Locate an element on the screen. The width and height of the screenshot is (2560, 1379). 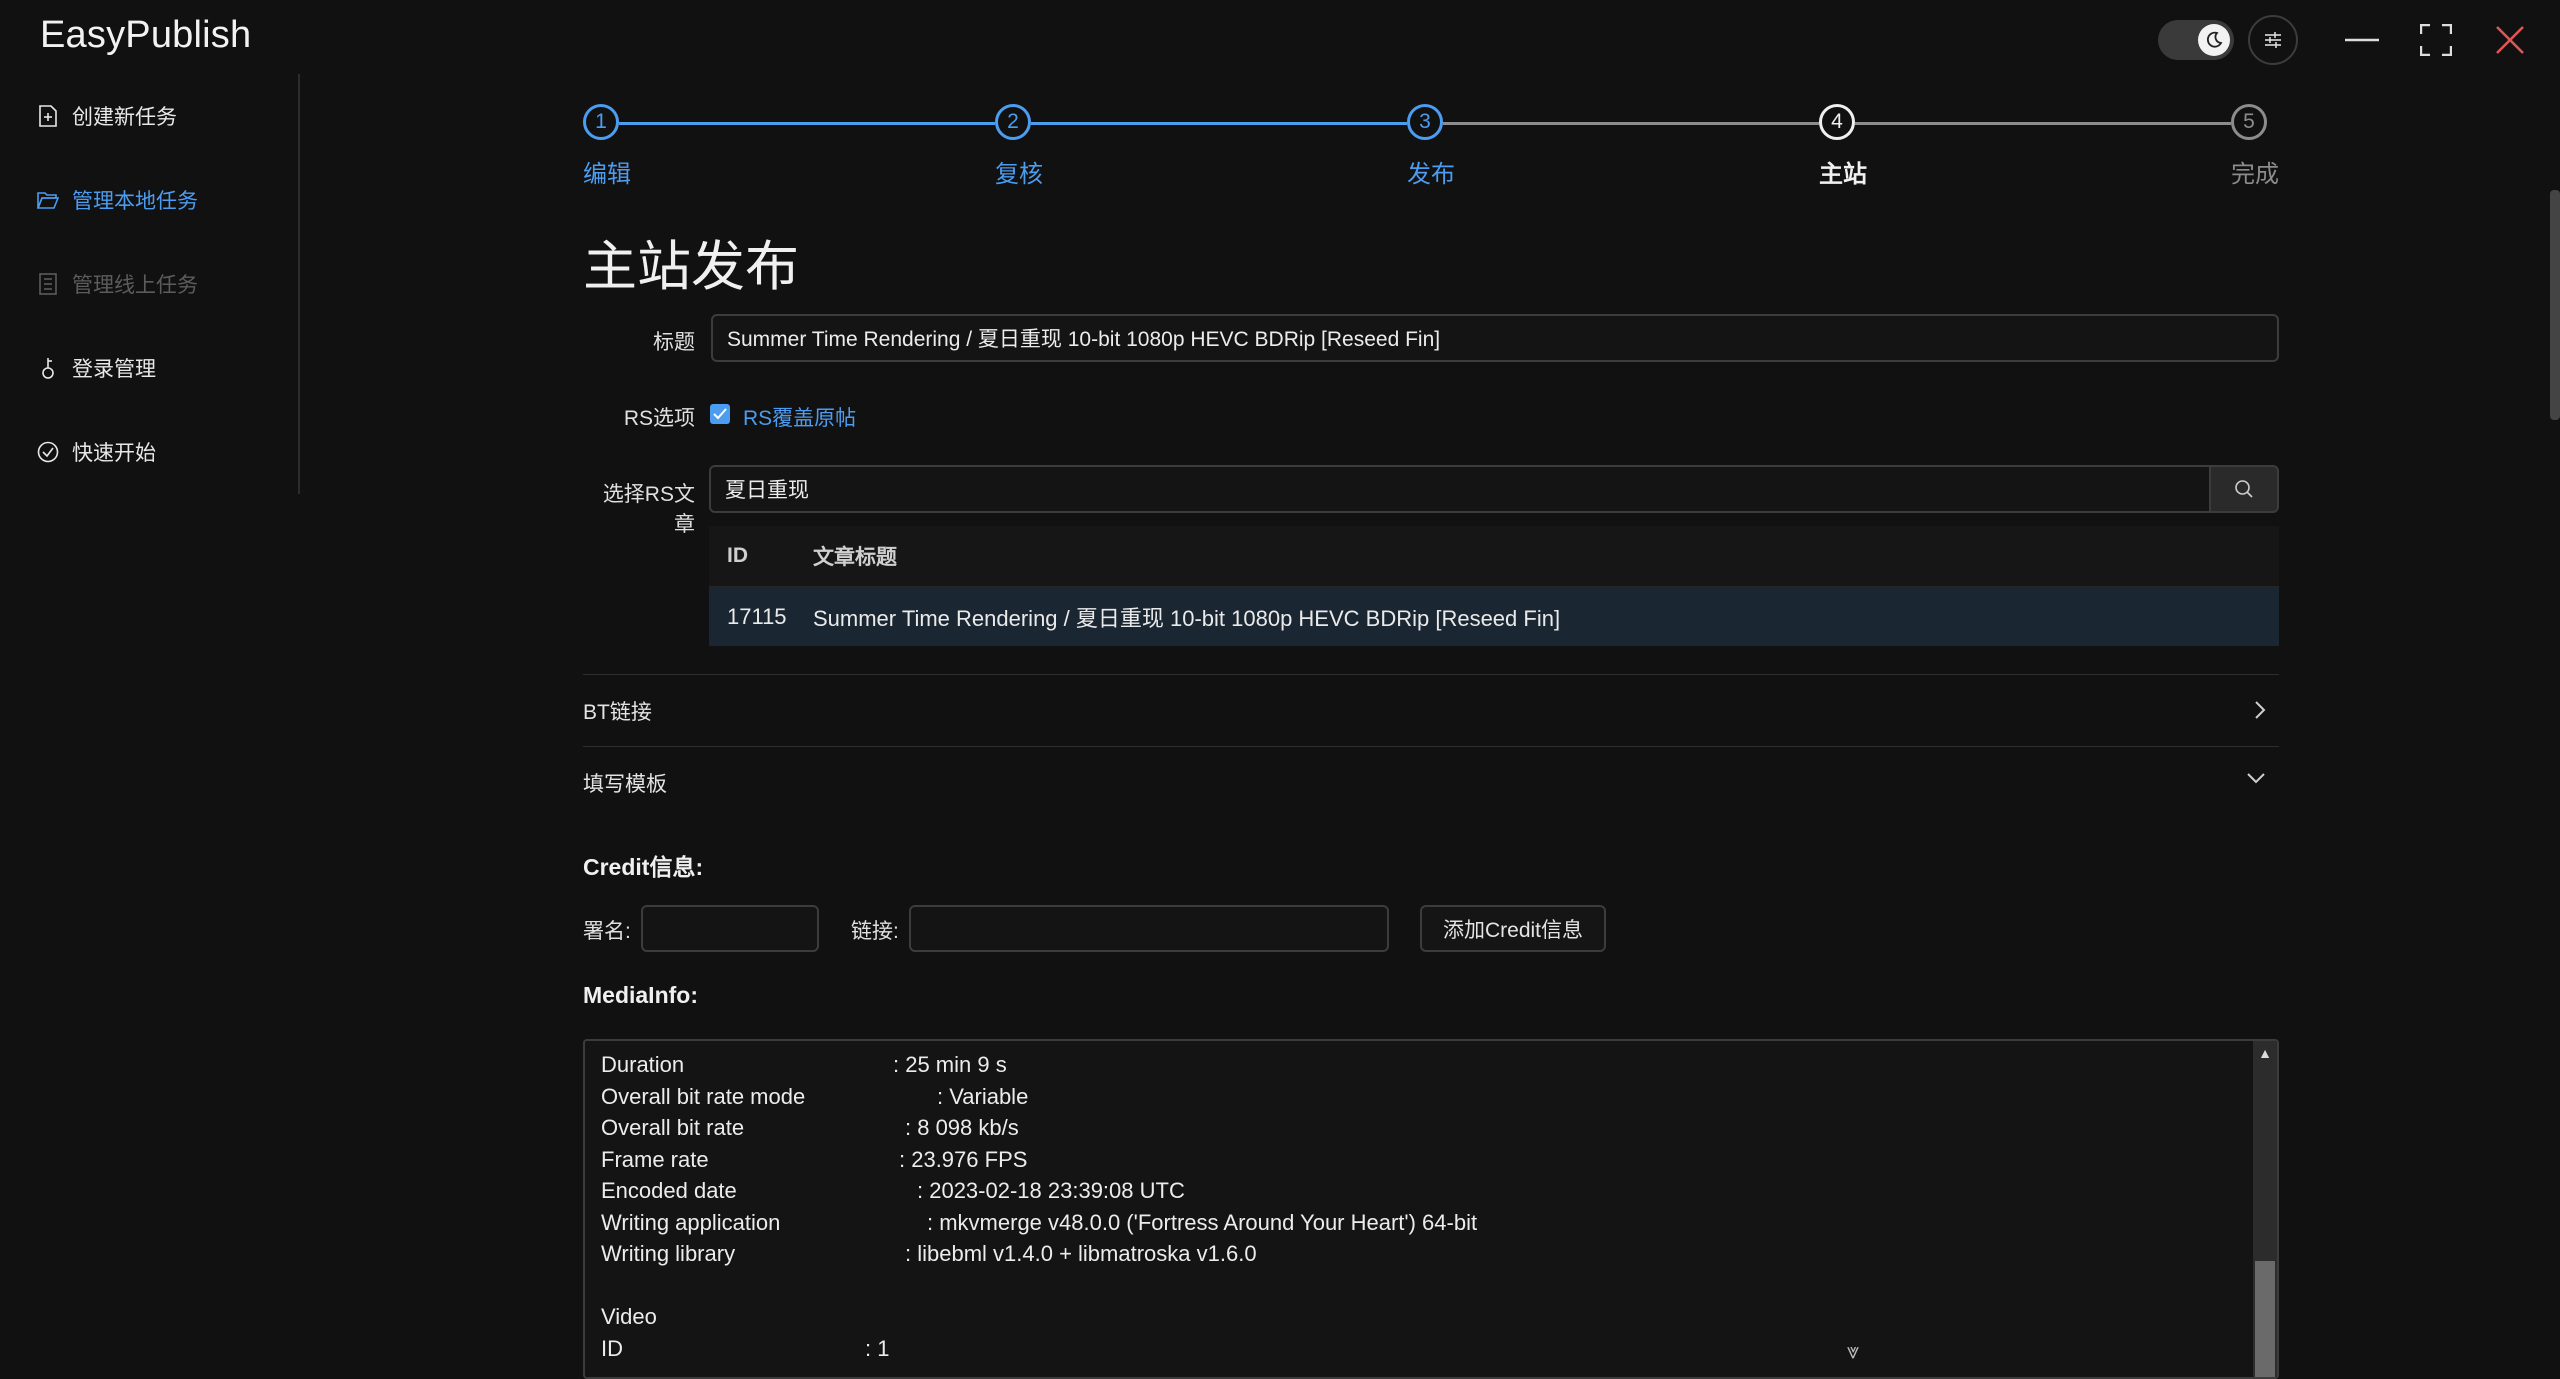
search-button is located at coordinates (2244, 489).